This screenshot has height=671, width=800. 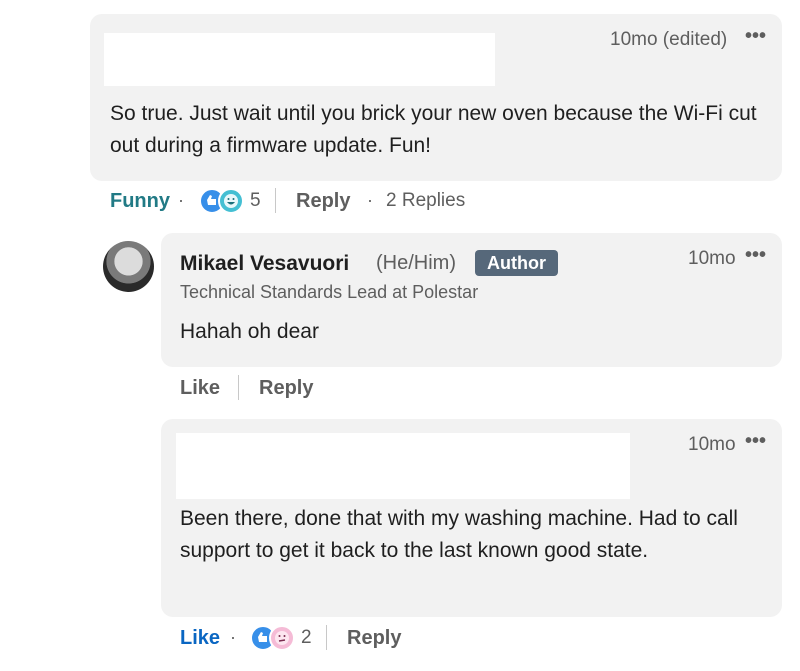 What do you see at coordinates (200, 638) in the screenshot?
I see `like-button-3: Like` at bounding box center [200, 638].